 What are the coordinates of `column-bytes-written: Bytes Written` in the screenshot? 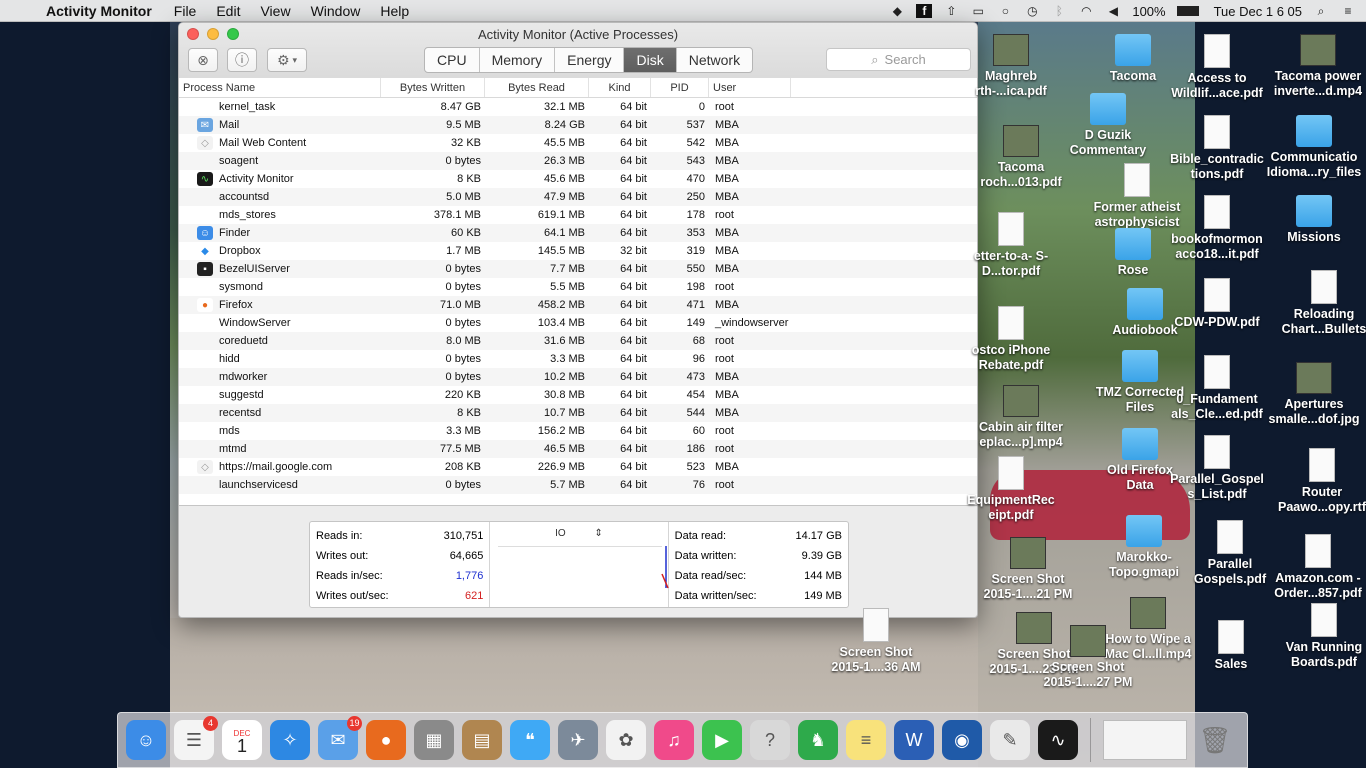 It's located at (433, 87).